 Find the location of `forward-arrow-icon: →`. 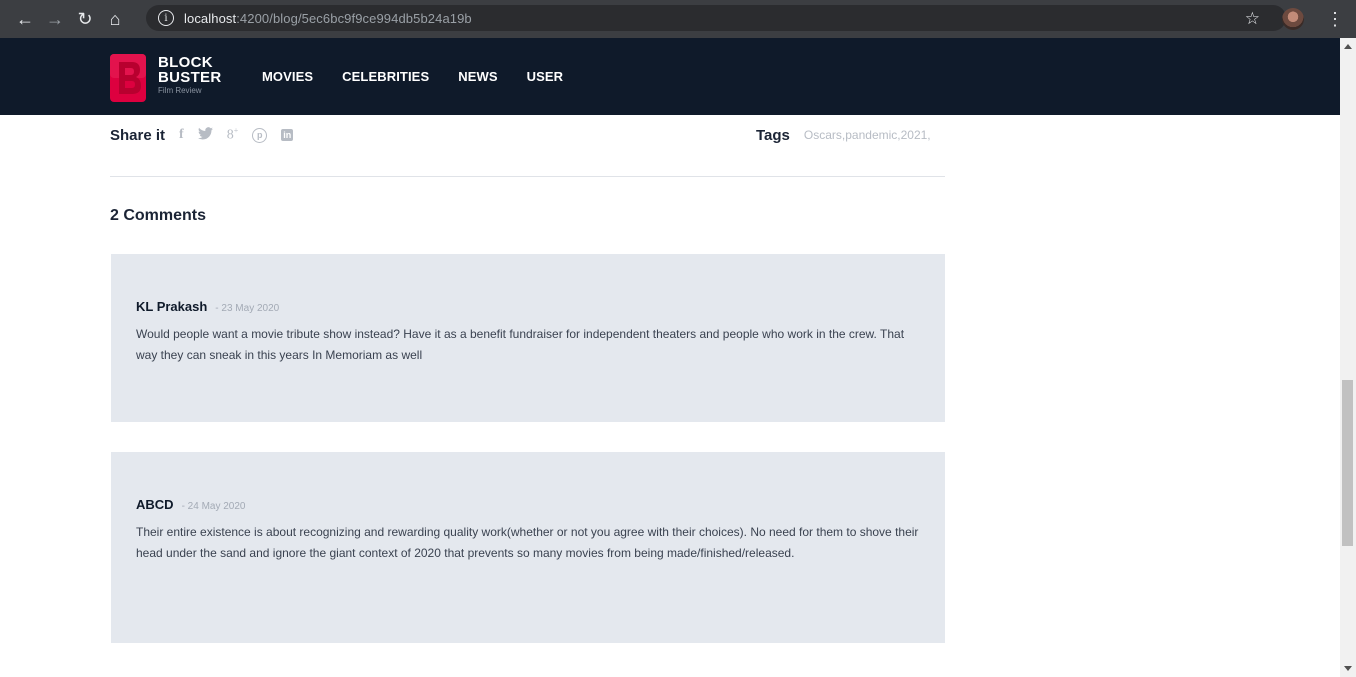

forward-arrow-icon: → is located at coordinates (55, 19).